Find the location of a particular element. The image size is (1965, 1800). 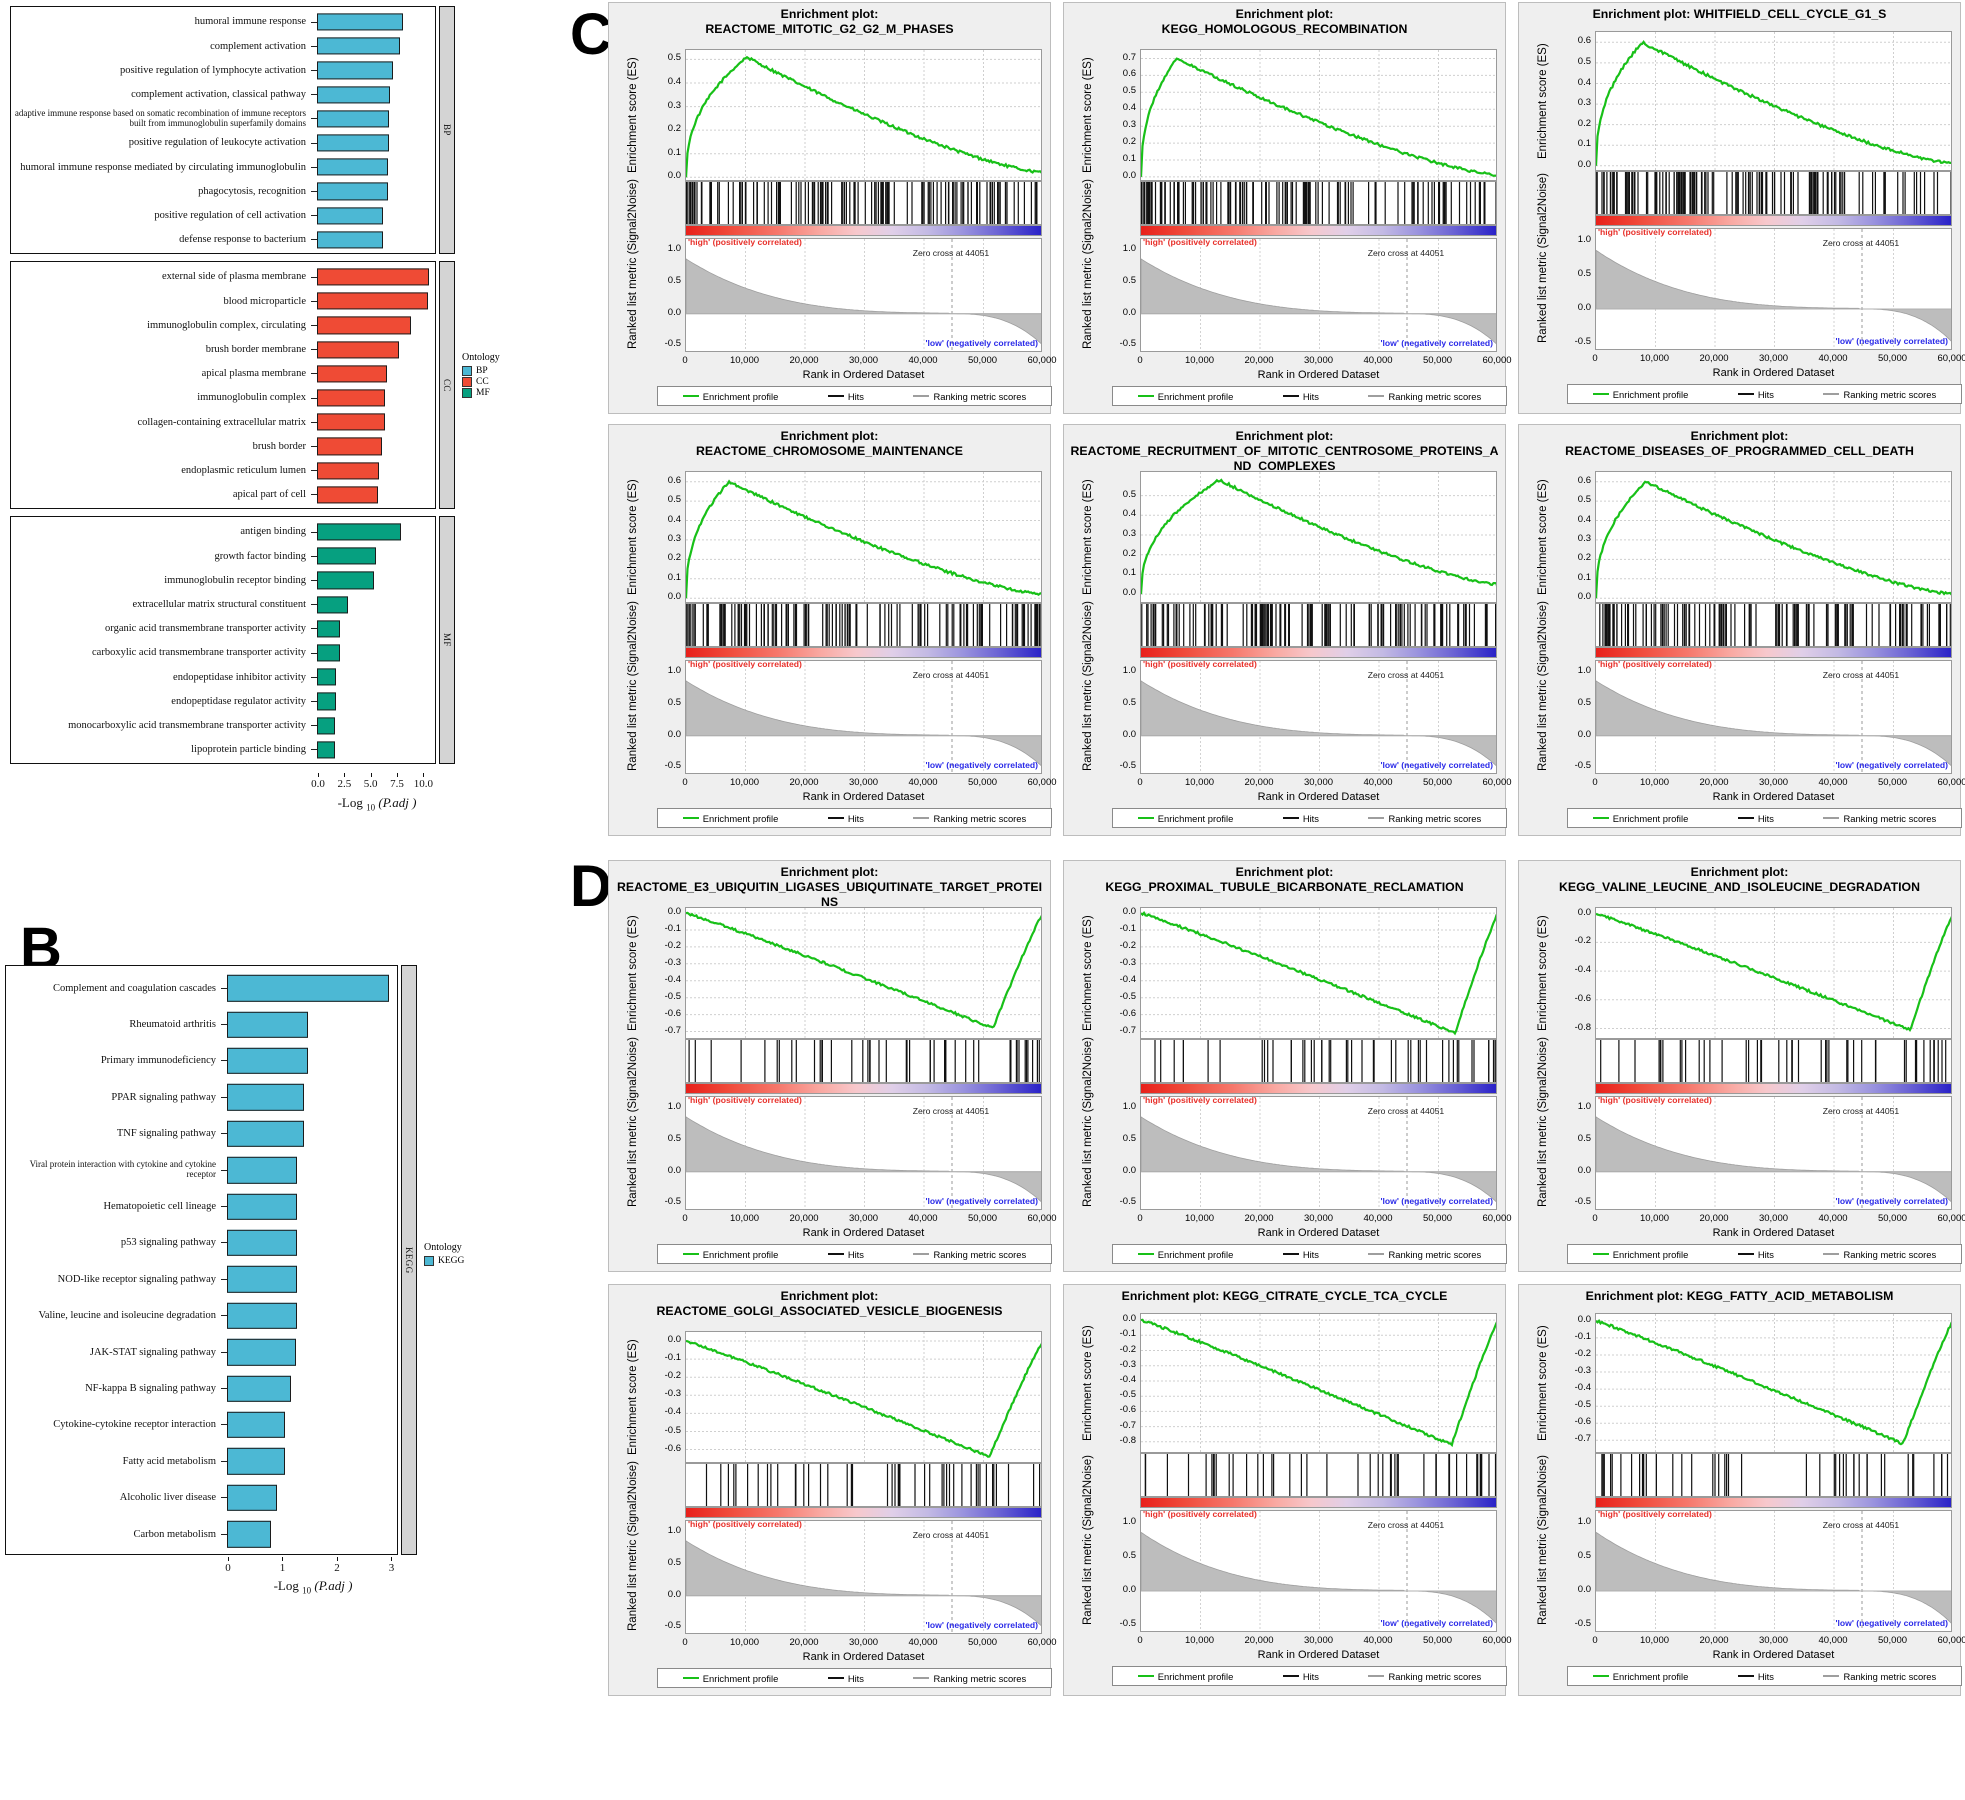

go-bar-row: external side of plasma membrane is located at coordinates (224, 277).